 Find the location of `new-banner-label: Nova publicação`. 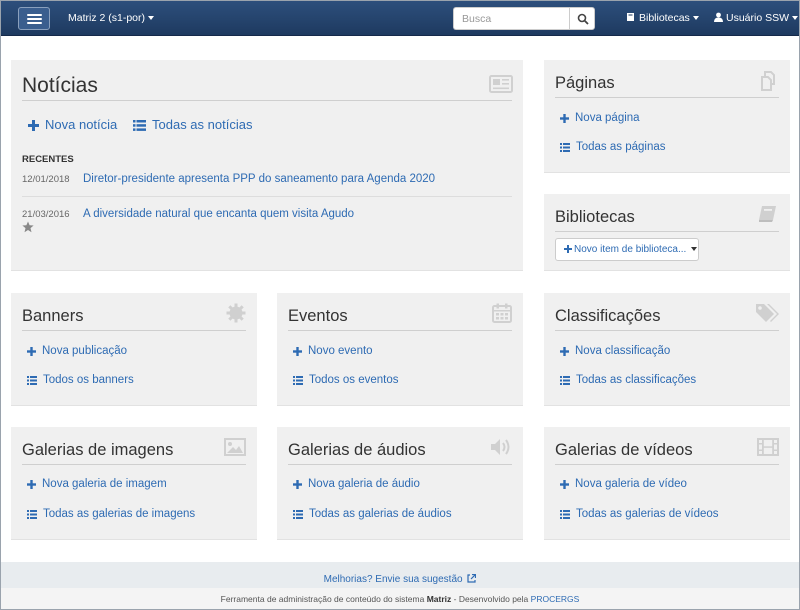

new-banner-label: Nova publicação is located at coordinates (85, 351).